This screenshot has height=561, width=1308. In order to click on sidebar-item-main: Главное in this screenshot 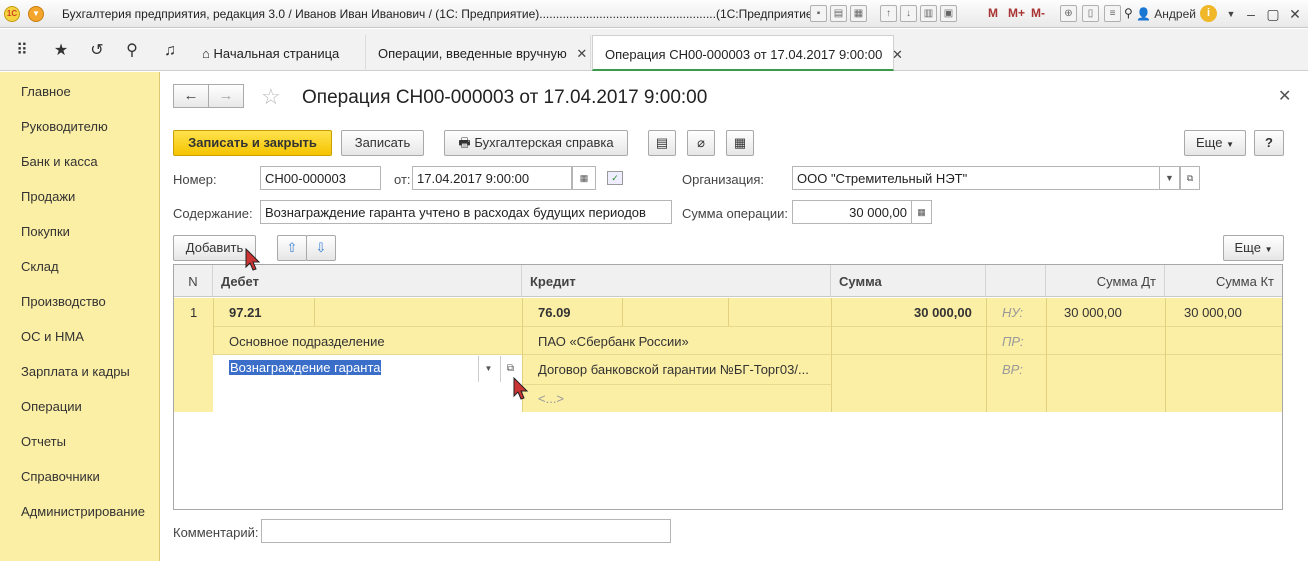, I will do `click(46, 91)`.